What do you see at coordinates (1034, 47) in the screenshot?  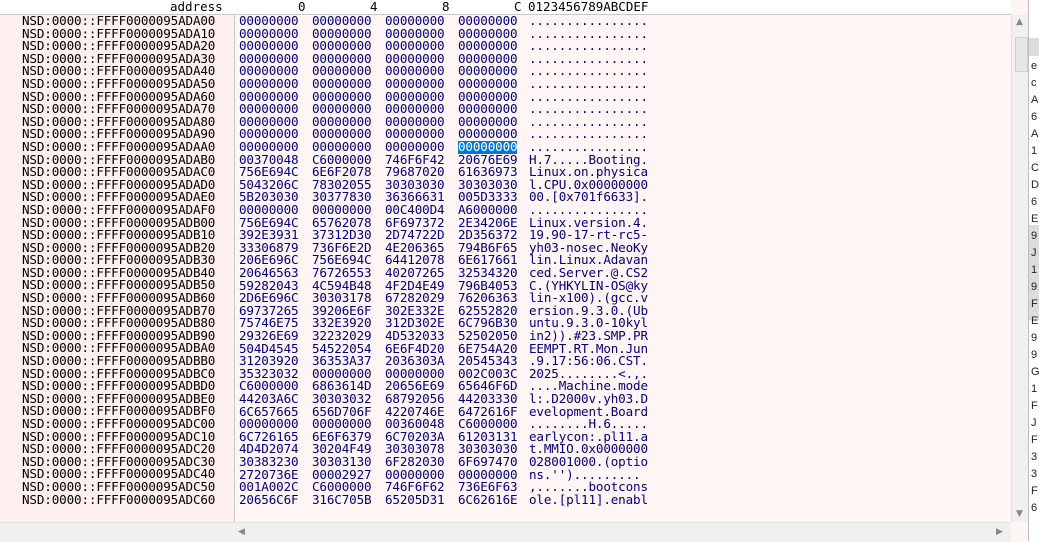 I see `adjacent-scroll-segment` at bounding box center [1034, 47].